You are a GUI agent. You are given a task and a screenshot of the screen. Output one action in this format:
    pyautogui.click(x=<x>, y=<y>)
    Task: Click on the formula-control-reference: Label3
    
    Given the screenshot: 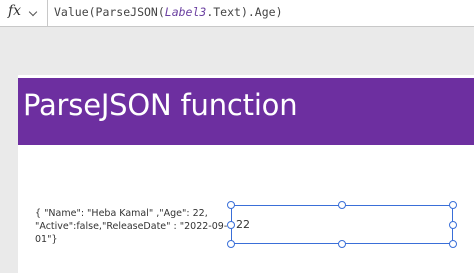 What is the action you would take?
    pyautogui.click(x=185, y=12)
    